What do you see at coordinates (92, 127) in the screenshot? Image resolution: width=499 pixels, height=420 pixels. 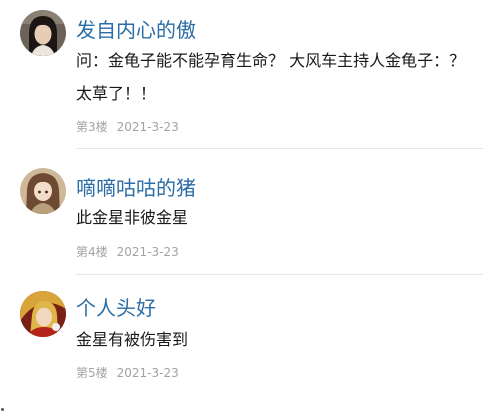 I see `floor-number: 第3楼` at bounding box center [92, 127].